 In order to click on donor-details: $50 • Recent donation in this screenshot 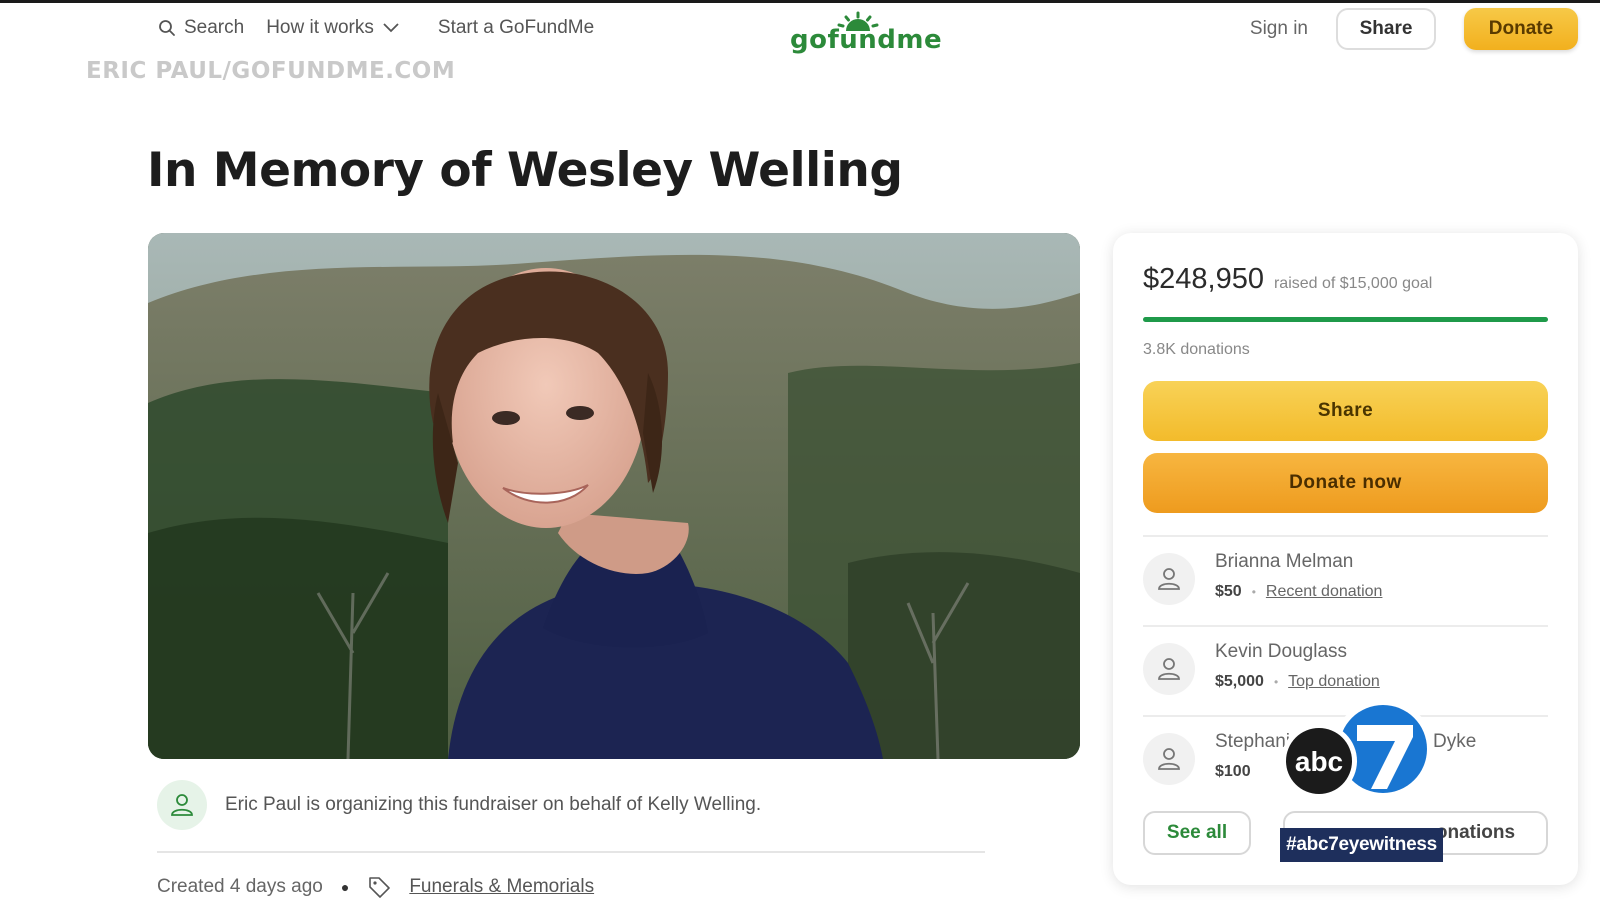, I will do `click(1298, 592)`.